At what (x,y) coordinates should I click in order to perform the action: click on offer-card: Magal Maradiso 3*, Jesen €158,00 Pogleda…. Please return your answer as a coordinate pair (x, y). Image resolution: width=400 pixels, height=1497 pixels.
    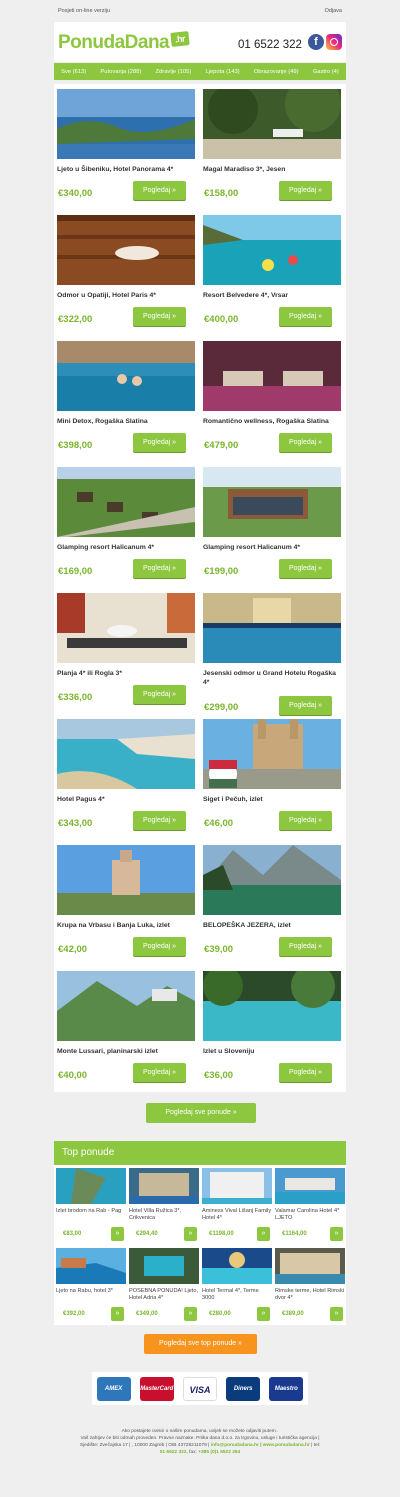
    Looking at the image, I should click on (270, 144).